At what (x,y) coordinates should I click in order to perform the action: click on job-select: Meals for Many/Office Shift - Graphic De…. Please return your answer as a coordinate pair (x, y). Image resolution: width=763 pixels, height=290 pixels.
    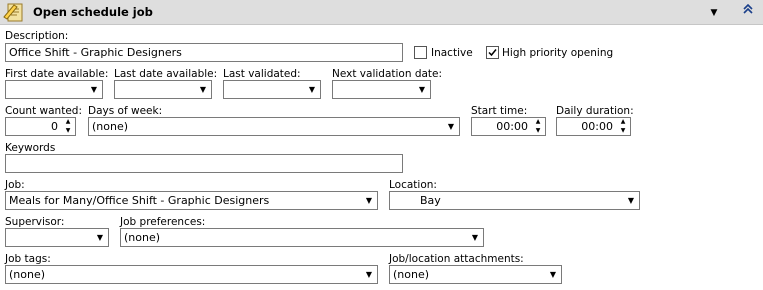
    Looking at the image, I should click on (191, 200).